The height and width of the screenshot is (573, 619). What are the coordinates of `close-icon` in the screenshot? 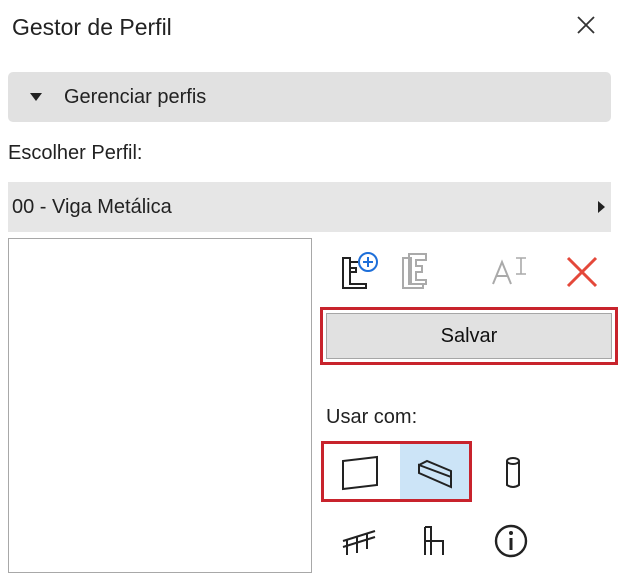 It's located at (586, 25).